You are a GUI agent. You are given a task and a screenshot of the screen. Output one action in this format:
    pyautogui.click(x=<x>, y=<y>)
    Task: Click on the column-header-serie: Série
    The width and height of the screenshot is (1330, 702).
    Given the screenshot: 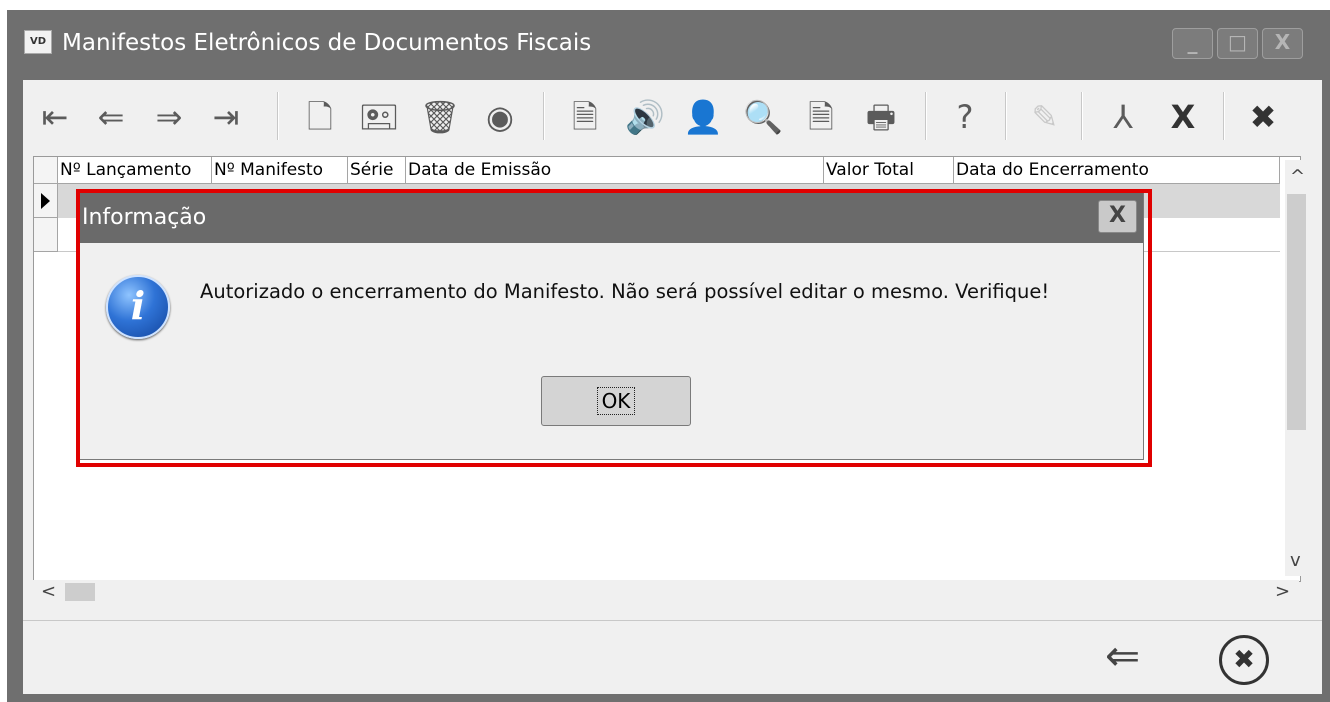 What is the action you would take?
    pyautogui.click(x=377, y=170)
    